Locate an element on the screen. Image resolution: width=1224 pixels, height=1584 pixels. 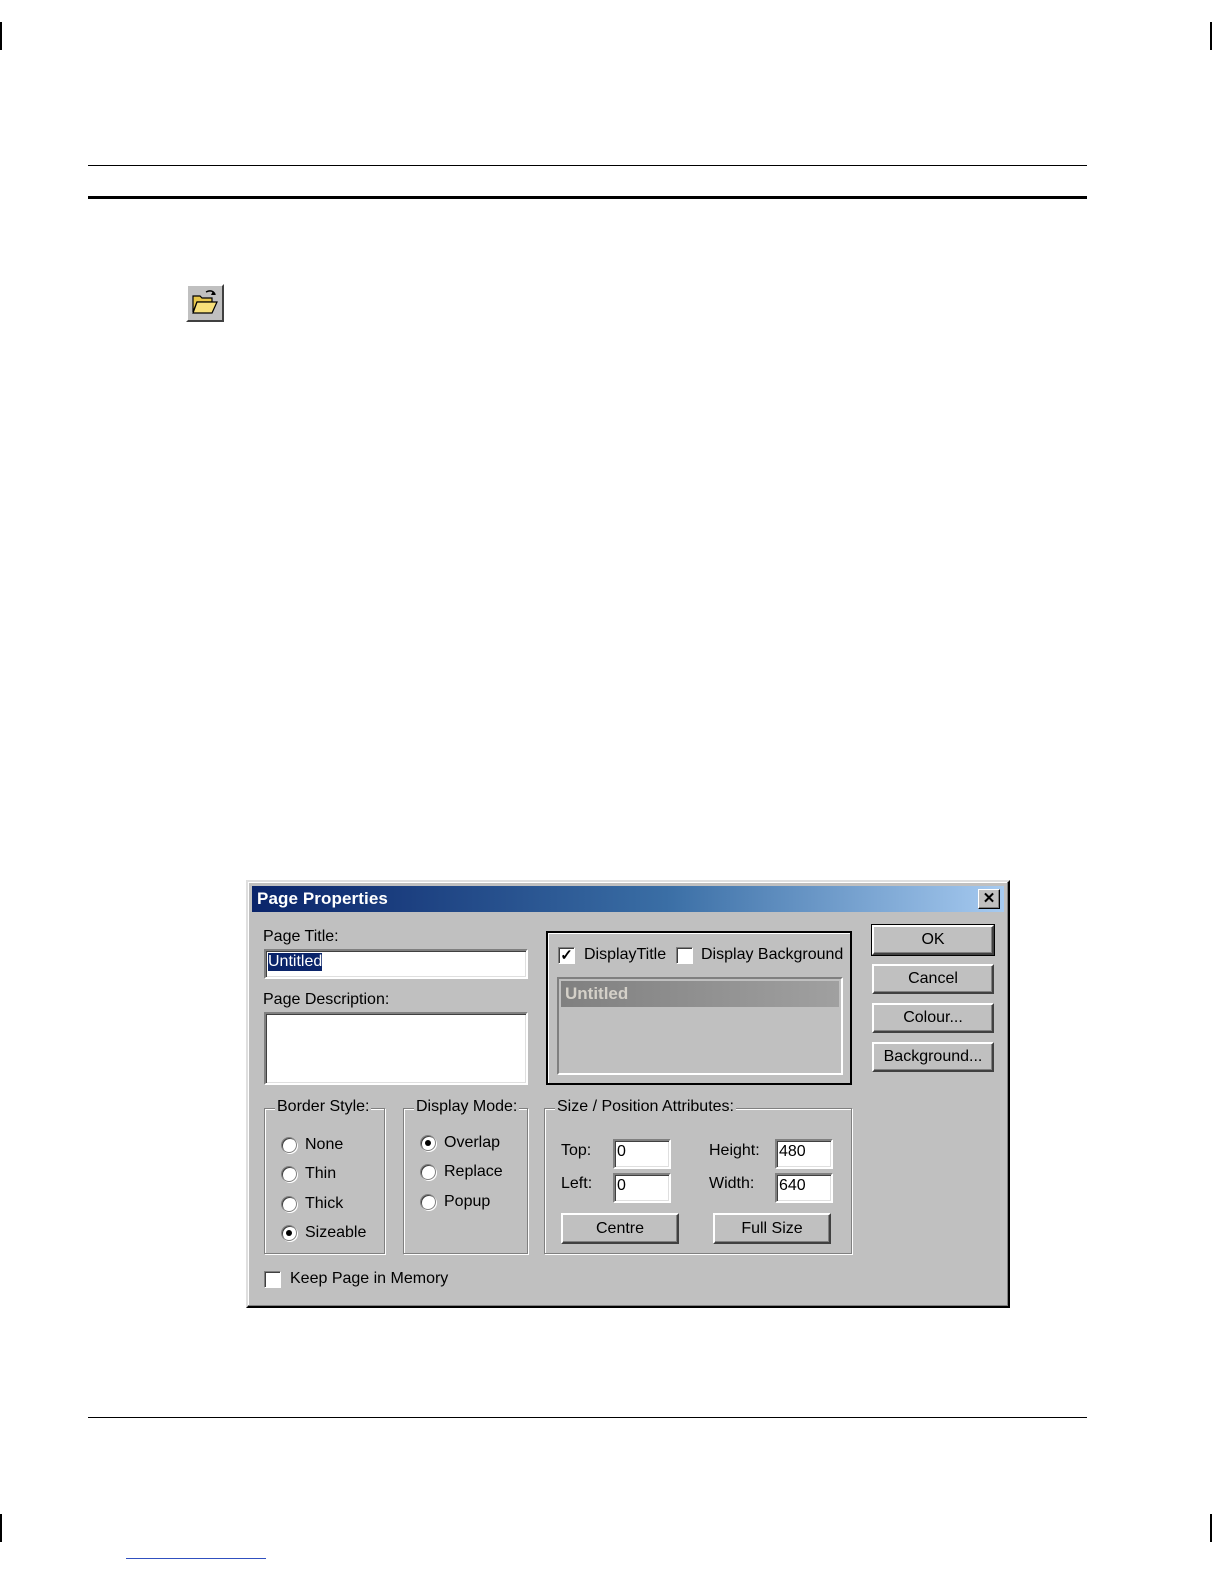
page-title-value: Untitled is located at coordinates (295, 962).